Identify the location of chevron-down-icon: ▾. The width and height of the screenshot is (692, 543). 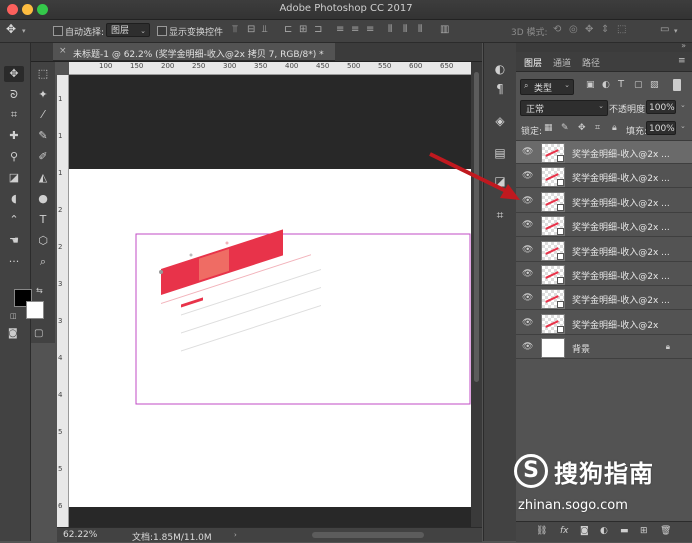
(24, 31).